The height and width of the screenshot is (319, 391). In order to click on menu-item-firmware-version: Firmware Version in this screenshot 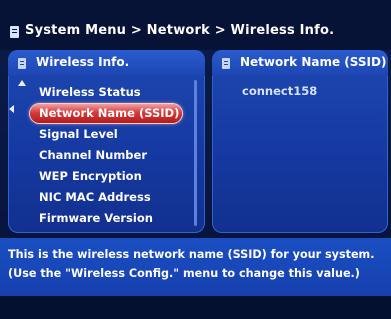, I will do `click(106, 218)`.